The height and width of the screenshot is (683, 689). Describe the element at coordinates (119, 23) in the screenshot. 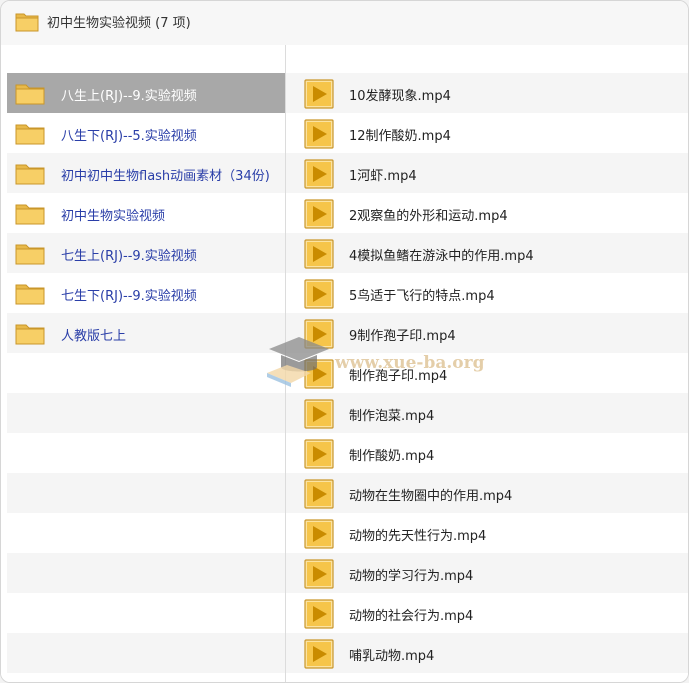

I see `window-title: 初中生物实验视频 (7 项)` at that location.